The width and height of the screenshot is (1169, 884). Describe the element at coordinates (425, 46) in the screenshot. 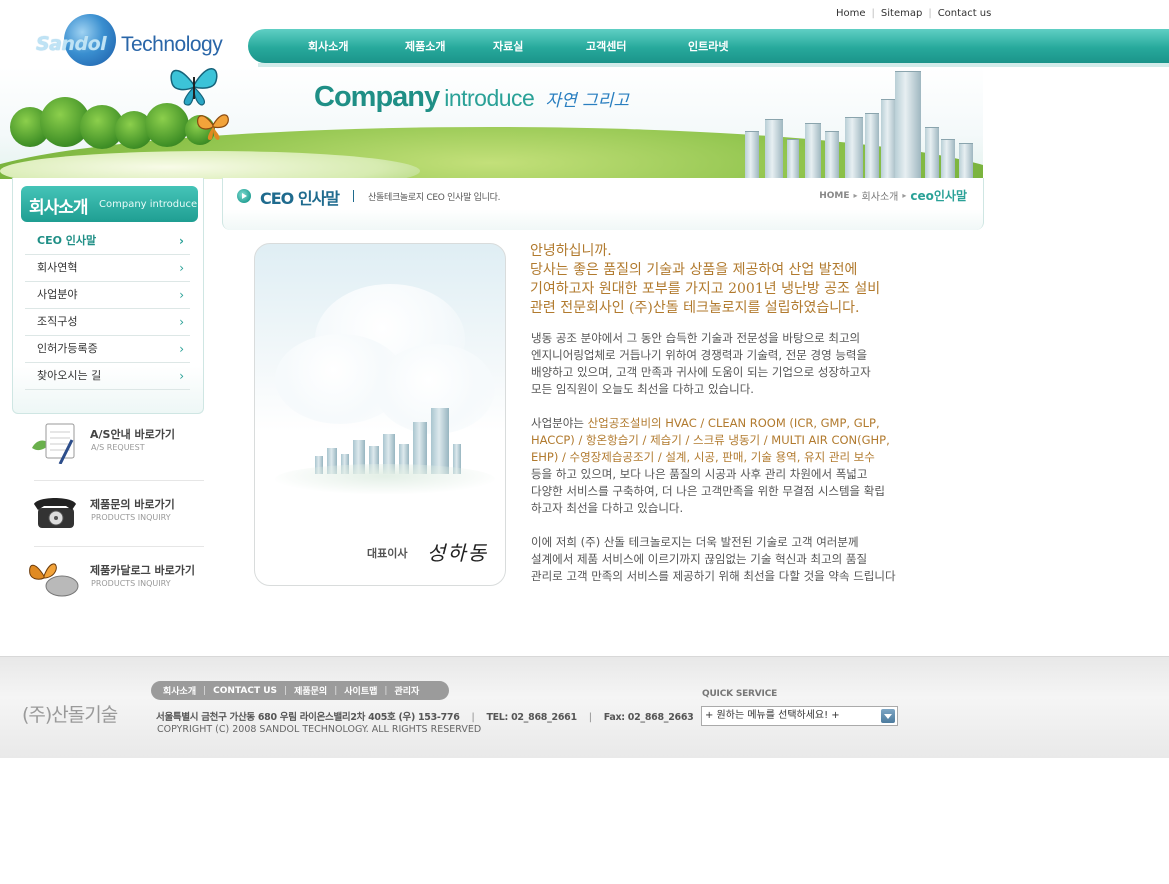

I see `gnb-item-products: 제품소개` at that location.